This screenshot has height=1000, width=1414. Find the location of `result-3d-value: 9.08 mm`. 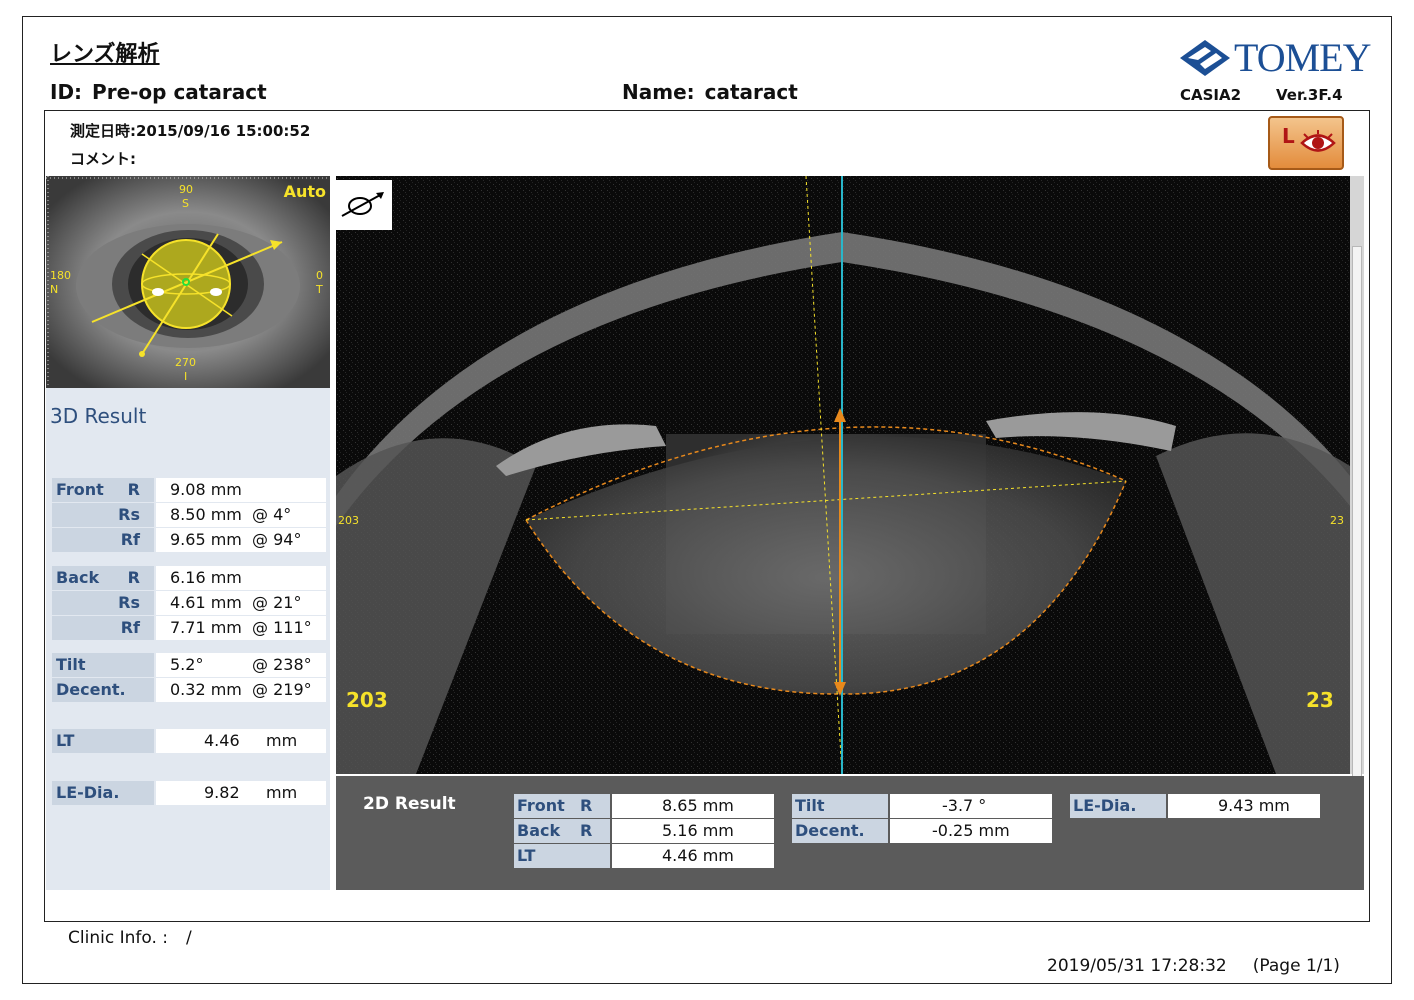

result-3d-value: 9.08 mm is located at coordinates (241, 490).